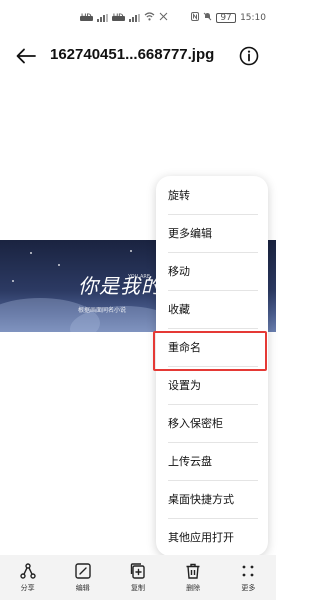  I want to click on battery-icon: 97, so click(226, 18).